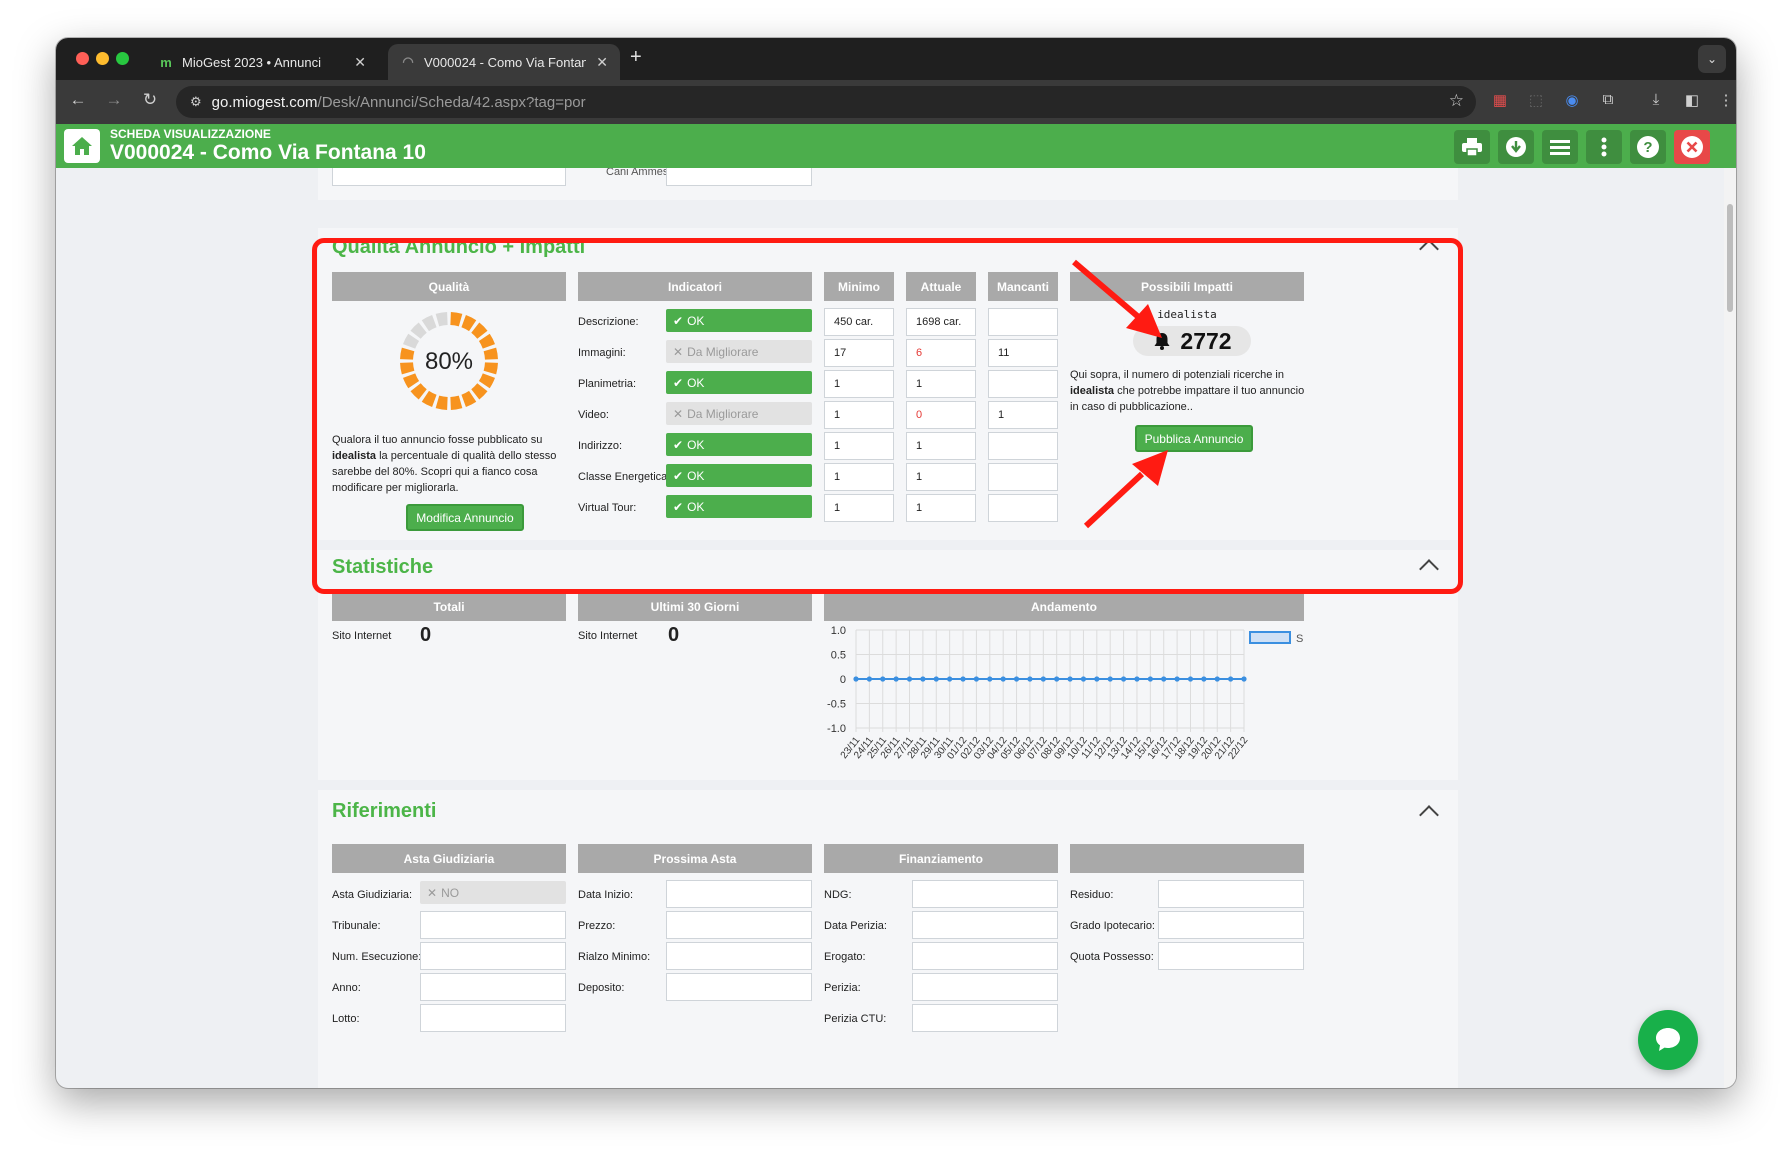  I want to click on indicator-current: 1, so click(941, 384).